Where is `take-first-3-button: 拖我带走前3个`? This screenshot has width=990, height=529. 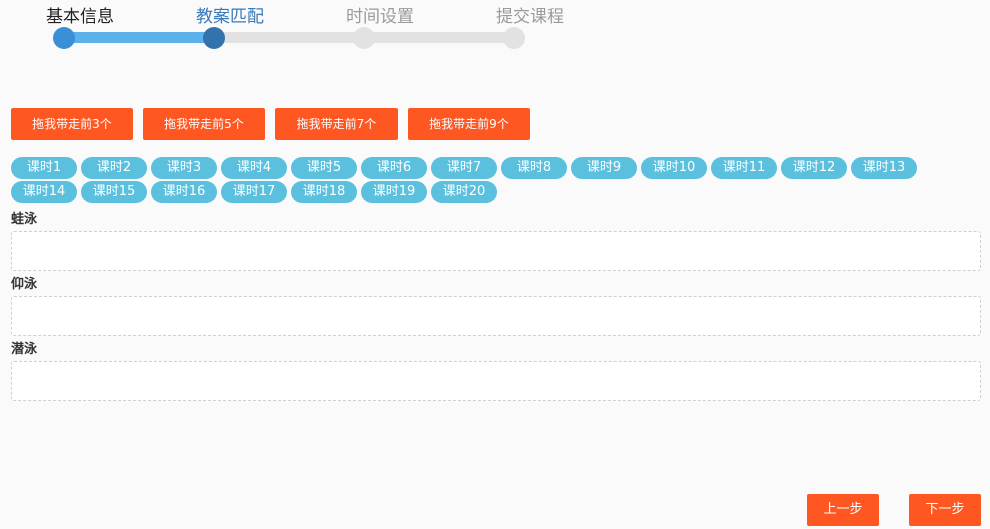
take-first-3-button: 拖我带走前3个 is located at coordinates (72, 124).